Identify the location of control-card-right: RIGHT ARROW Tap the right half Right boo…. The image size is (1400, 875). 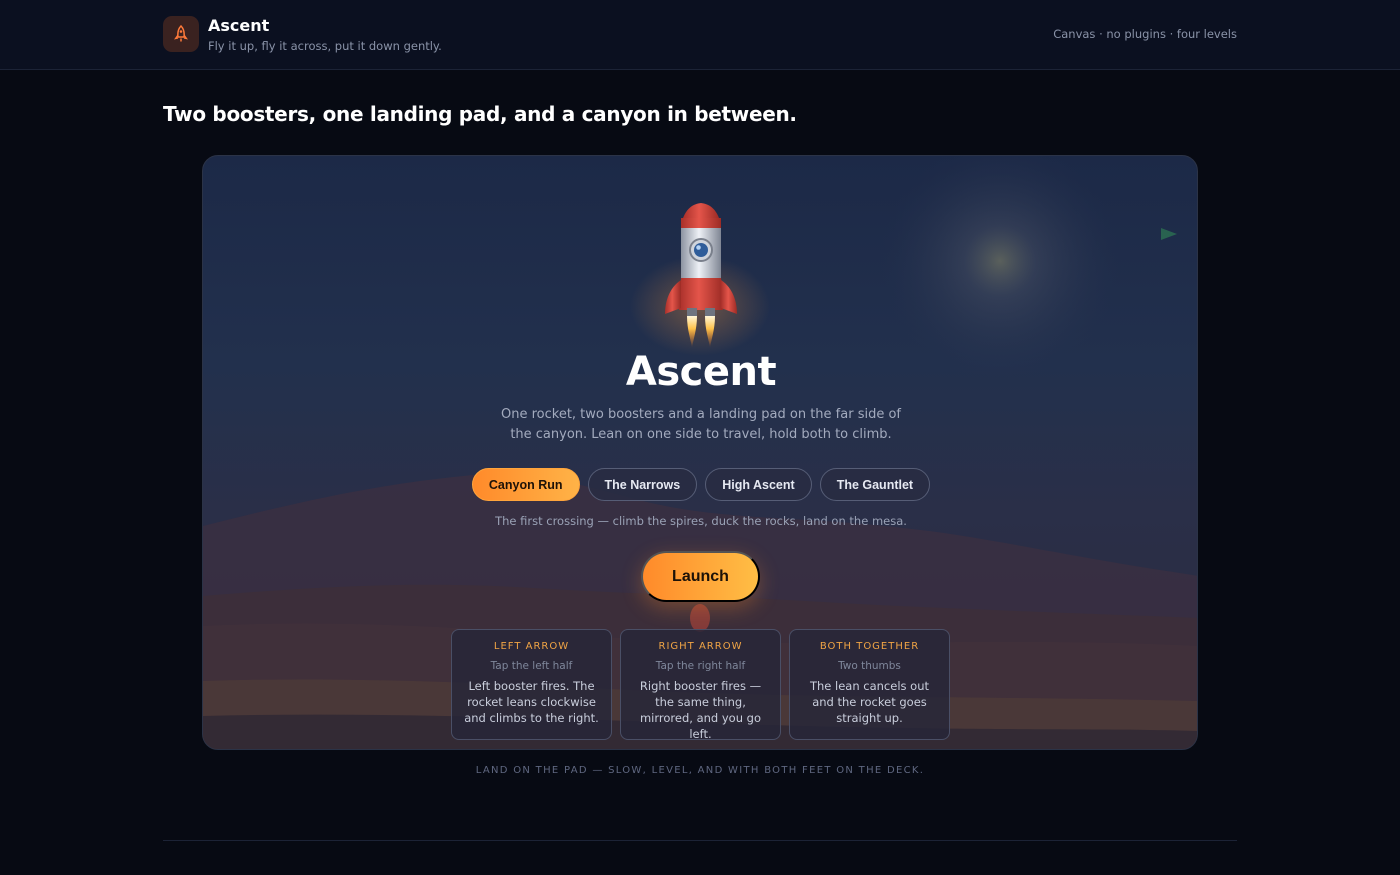
(700, 685).